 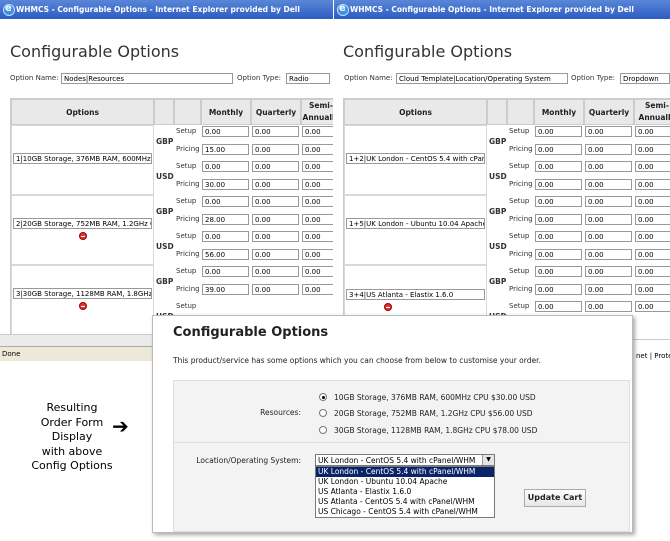 What do you see at coordinates (482, 78) in the screenshot?
I see `option-name-input: Cloud Template|Location/Operating System` at bounding box center [482, 78].